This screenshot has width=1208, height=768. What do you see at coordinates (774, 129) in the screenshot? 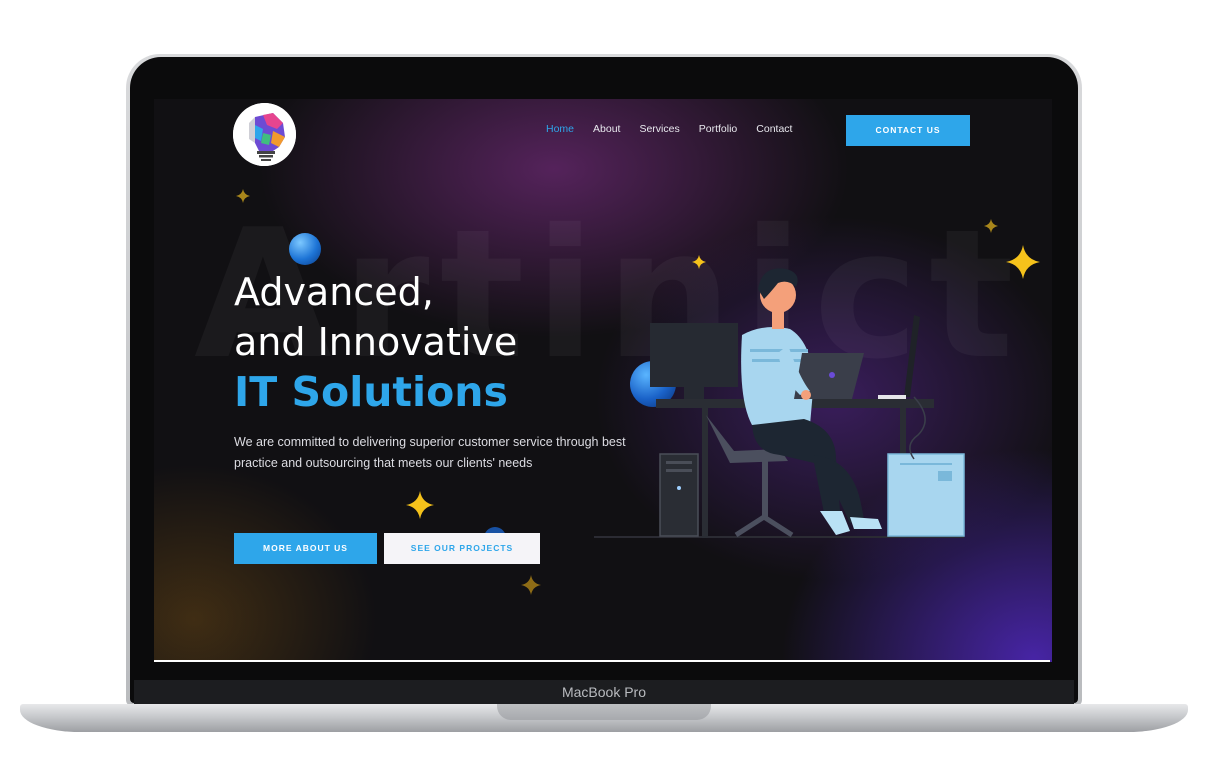
I see `nav-contact: Contact` at bounding box center [774, 129].